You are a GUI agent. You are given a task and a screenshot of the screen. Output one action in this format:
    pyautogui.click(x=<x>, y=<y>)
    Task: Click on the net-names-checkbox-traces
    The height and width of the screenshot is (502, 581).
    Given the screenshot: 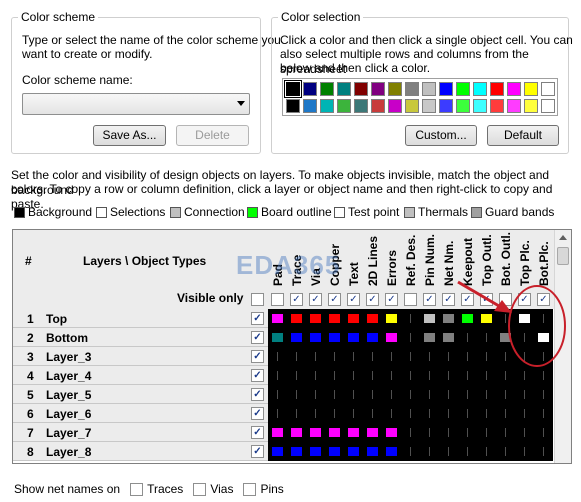 What is the action you would take?
    pyautogui.click(x=137, y=489)
    